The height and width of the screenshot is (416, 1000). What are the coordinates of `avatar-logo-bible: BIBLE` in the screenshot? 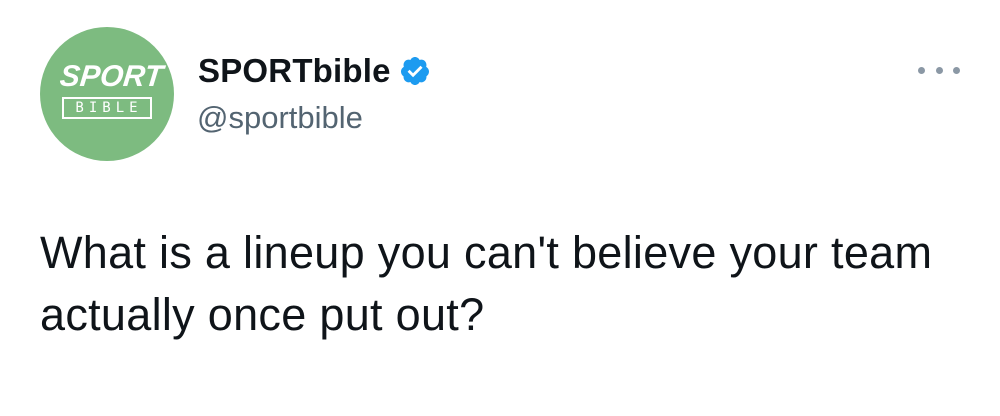 It's located at (107, 108).